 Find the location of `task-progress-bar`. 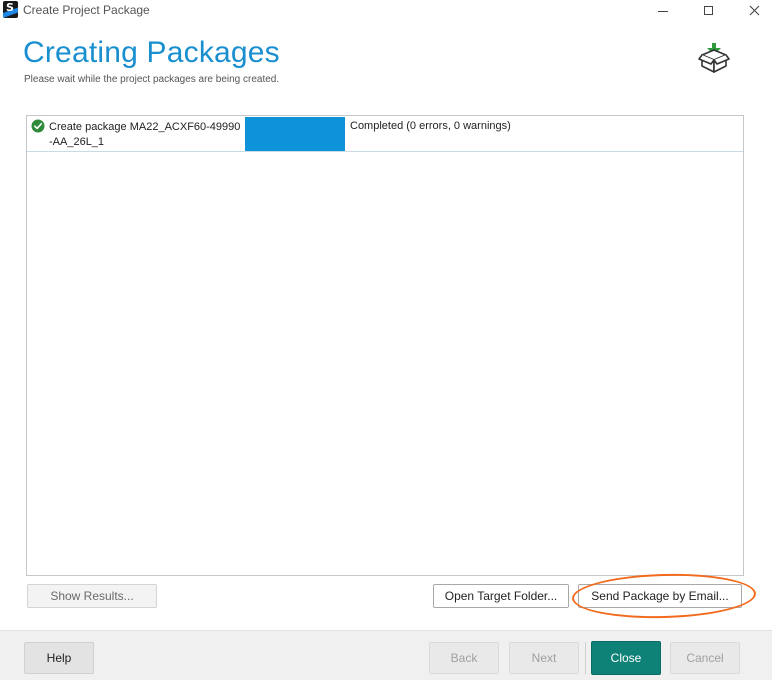

task-progress-bar is located at coordinates (295, 134).